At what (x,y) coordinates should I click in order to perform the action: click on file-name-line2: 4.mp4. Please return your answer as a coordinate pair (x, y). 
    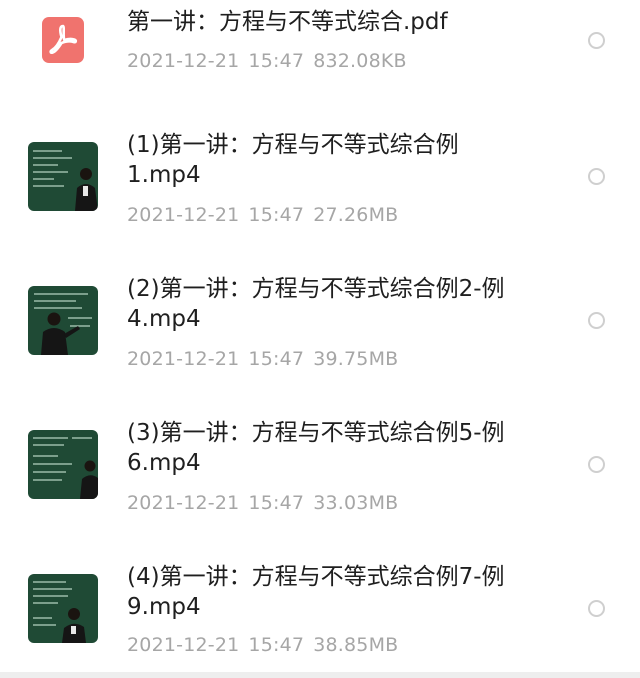
    Looking at the image, I should click on (164, 319).